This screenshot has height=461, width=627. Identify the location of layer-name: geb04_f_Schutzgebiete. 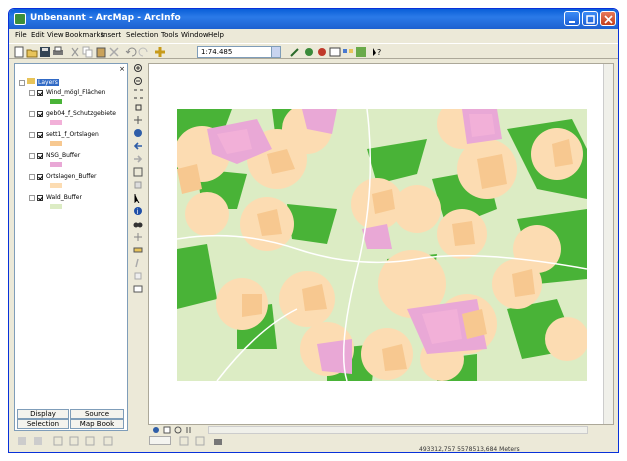
(81, 113).